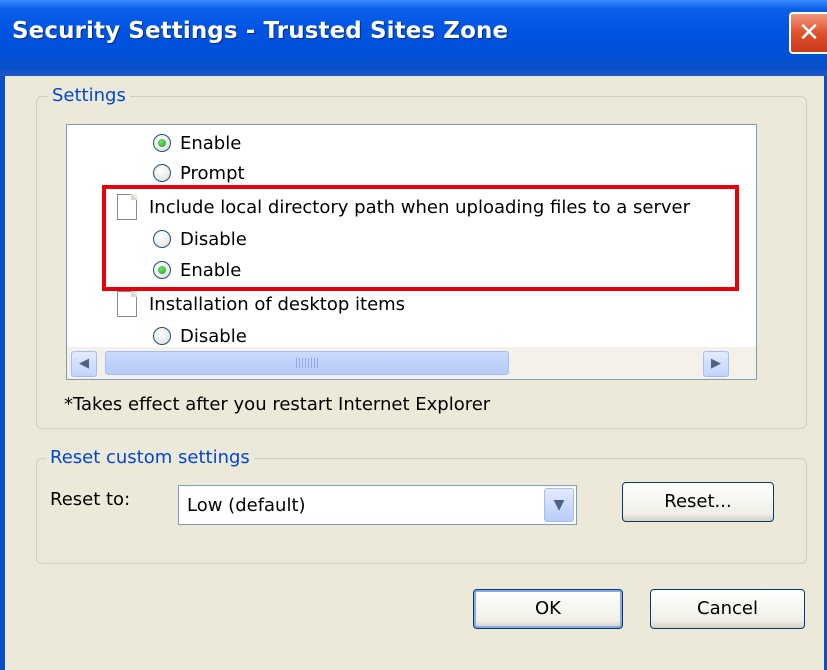 This screenshot has width=827, height=670. What do you see at coordinates (162, 143) in the screenshot?
I see `radio-checked-icon` at bounding box center [162, 143].